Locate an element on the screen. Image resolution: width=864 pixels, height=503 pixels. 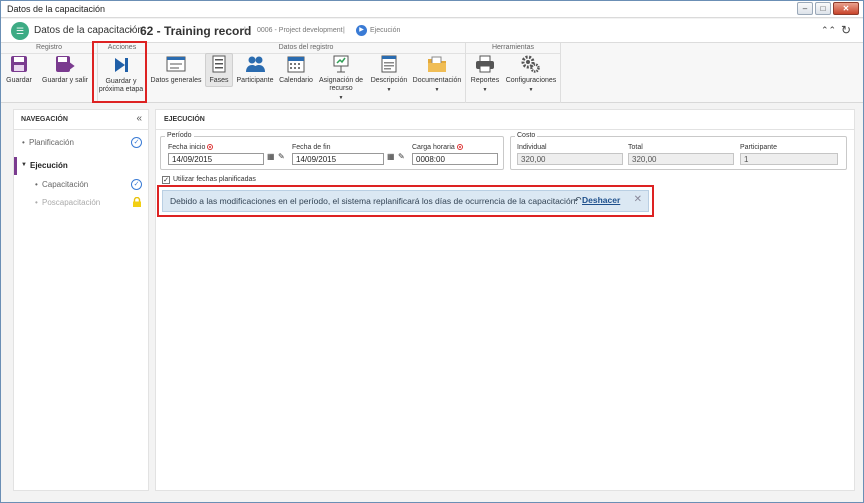
close-alert-icon: ✕ is located at coordinates (638, 199).